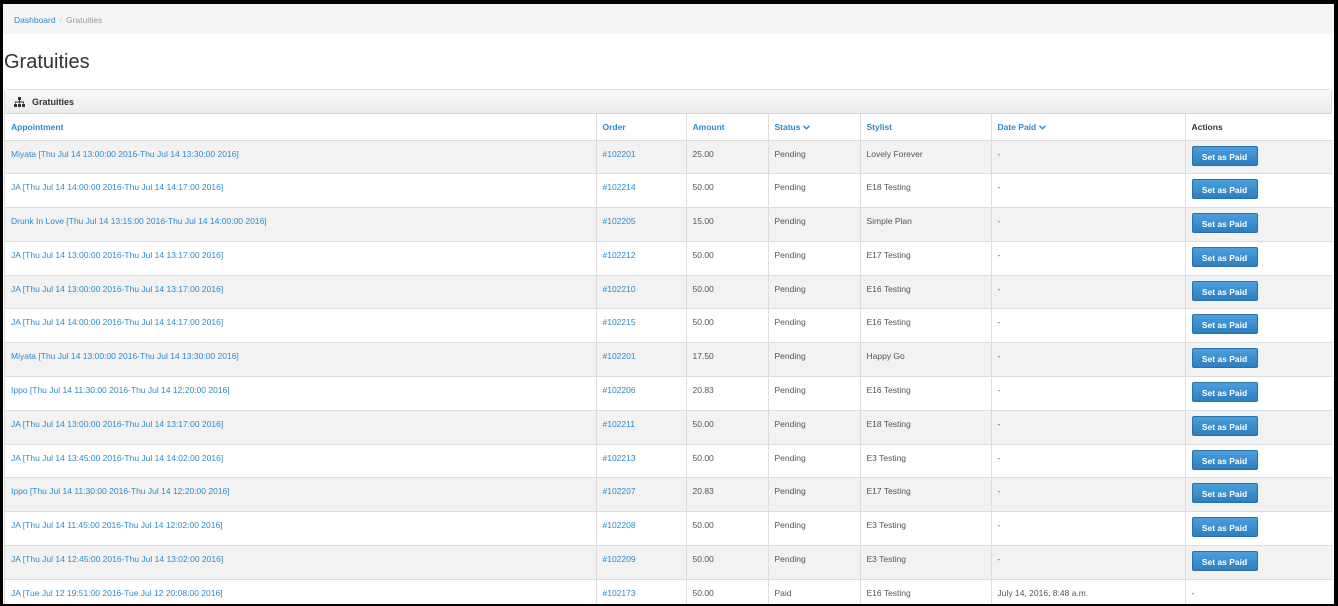 This screenshot has width=1338, height=606. Describe the element at coordinates (807, 127) in the screenshot. I see `chevron-down-icon` at that location.